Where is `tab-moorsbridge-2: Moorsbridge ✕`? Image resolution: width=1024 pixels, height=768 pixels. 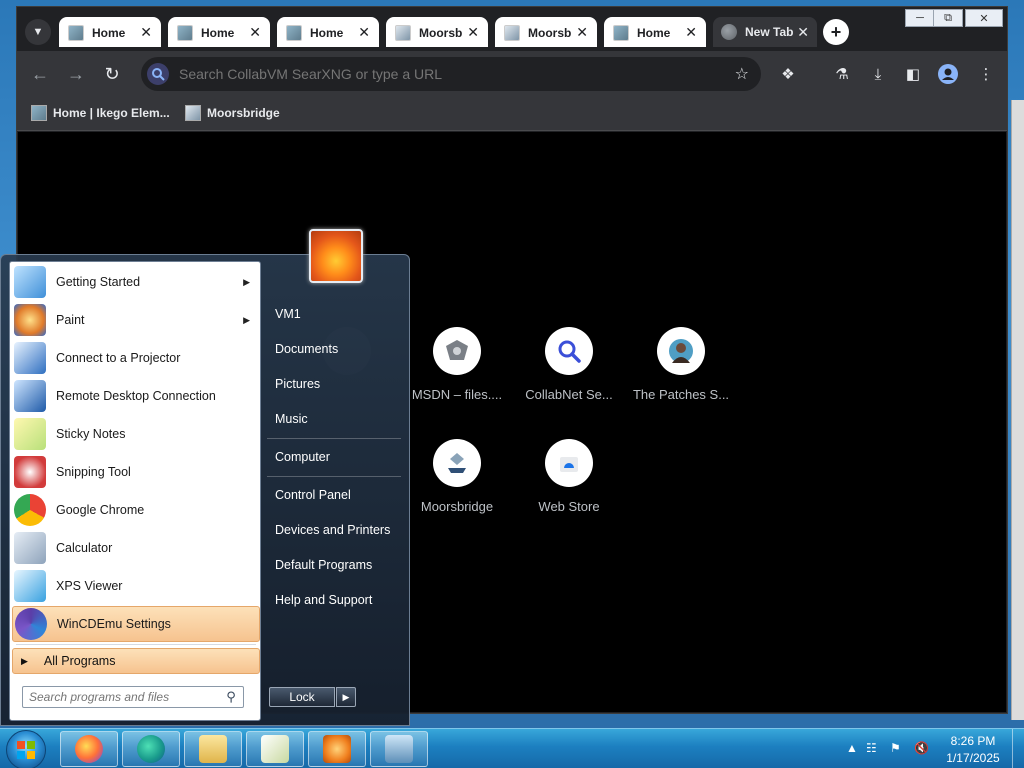
tab-moorsbridge-2: Moorsbridge ✕ is located at coordinates (546, 32).